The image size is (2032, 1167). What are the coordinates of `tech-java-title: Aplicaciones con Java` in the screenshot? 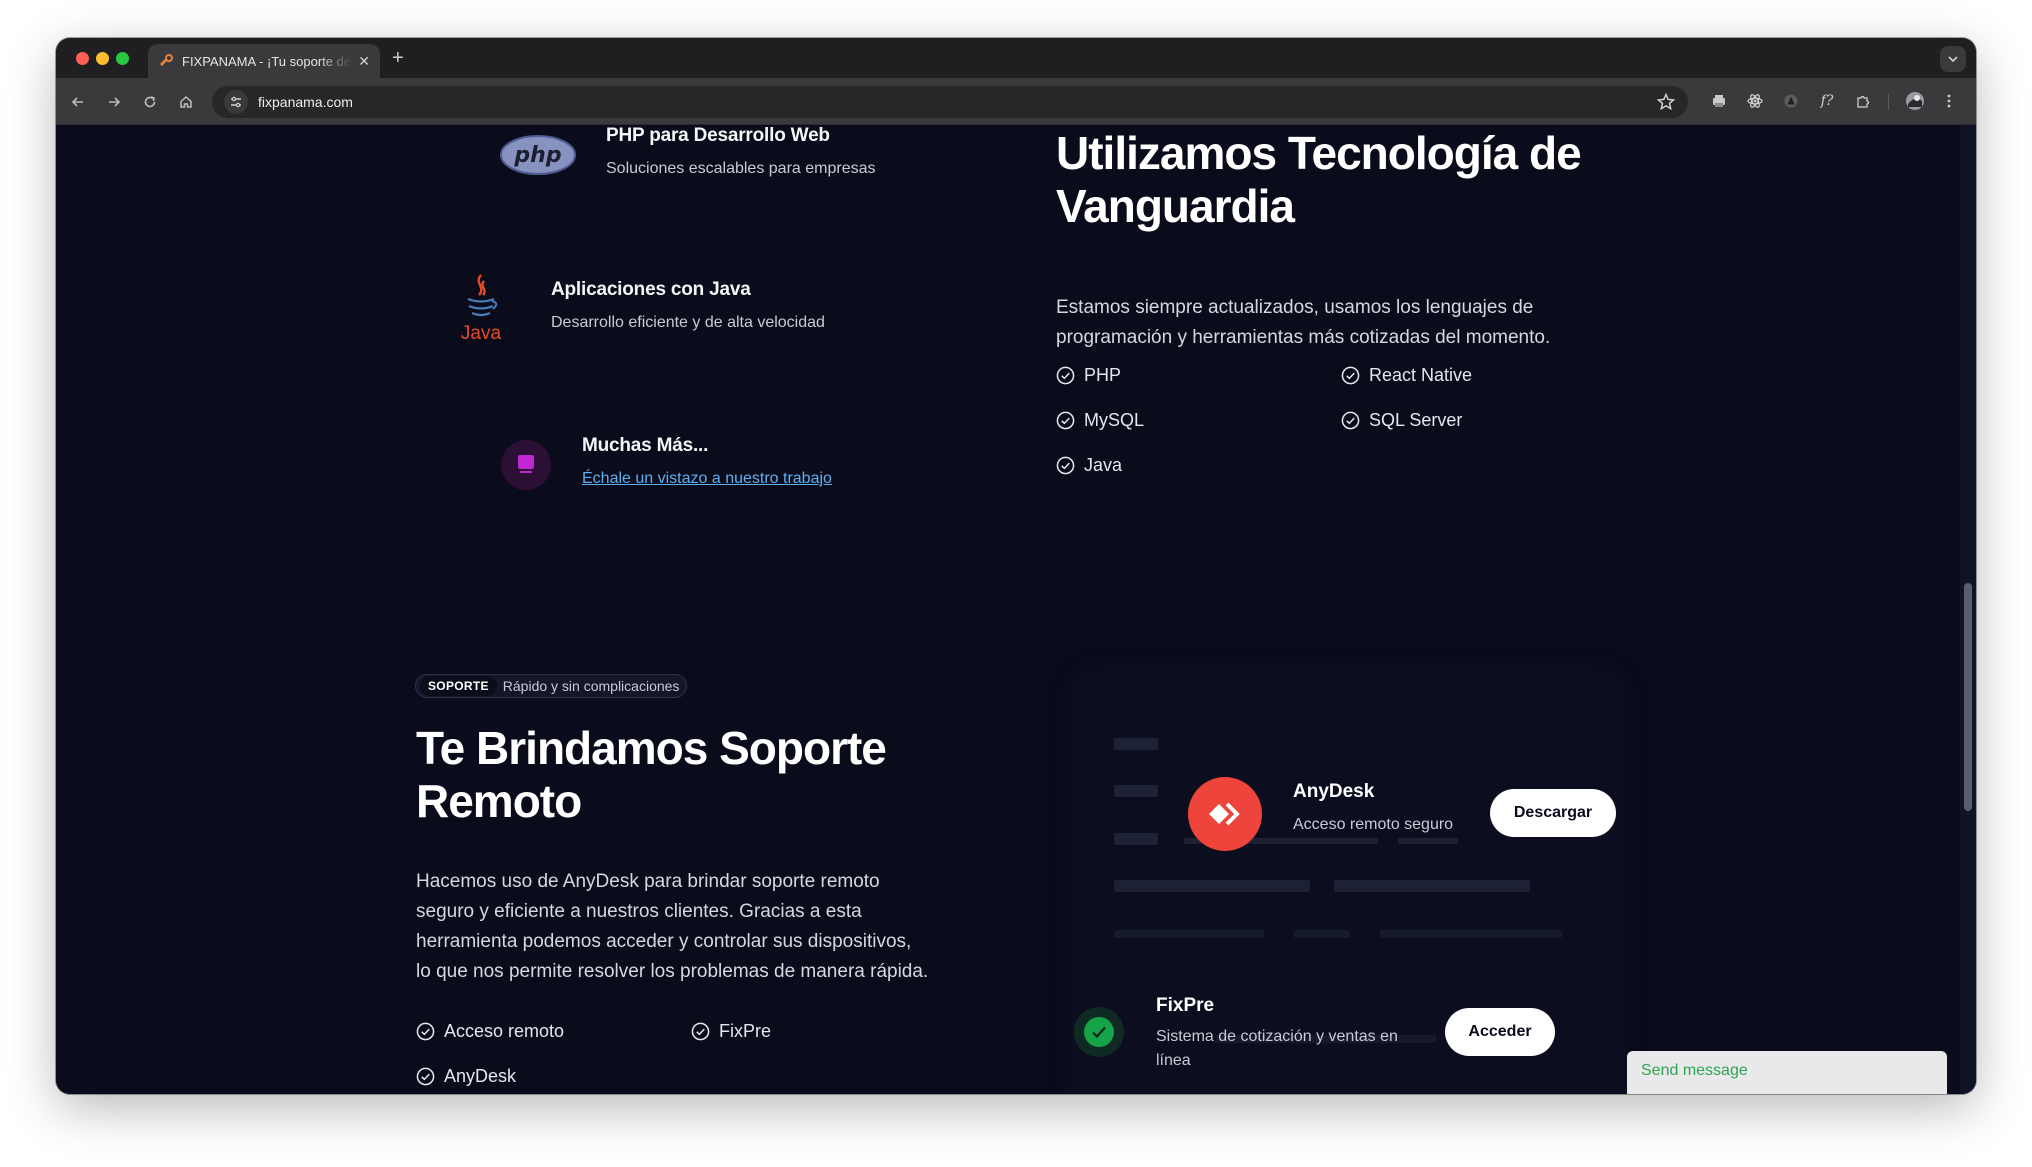 It's located at (651, 289).